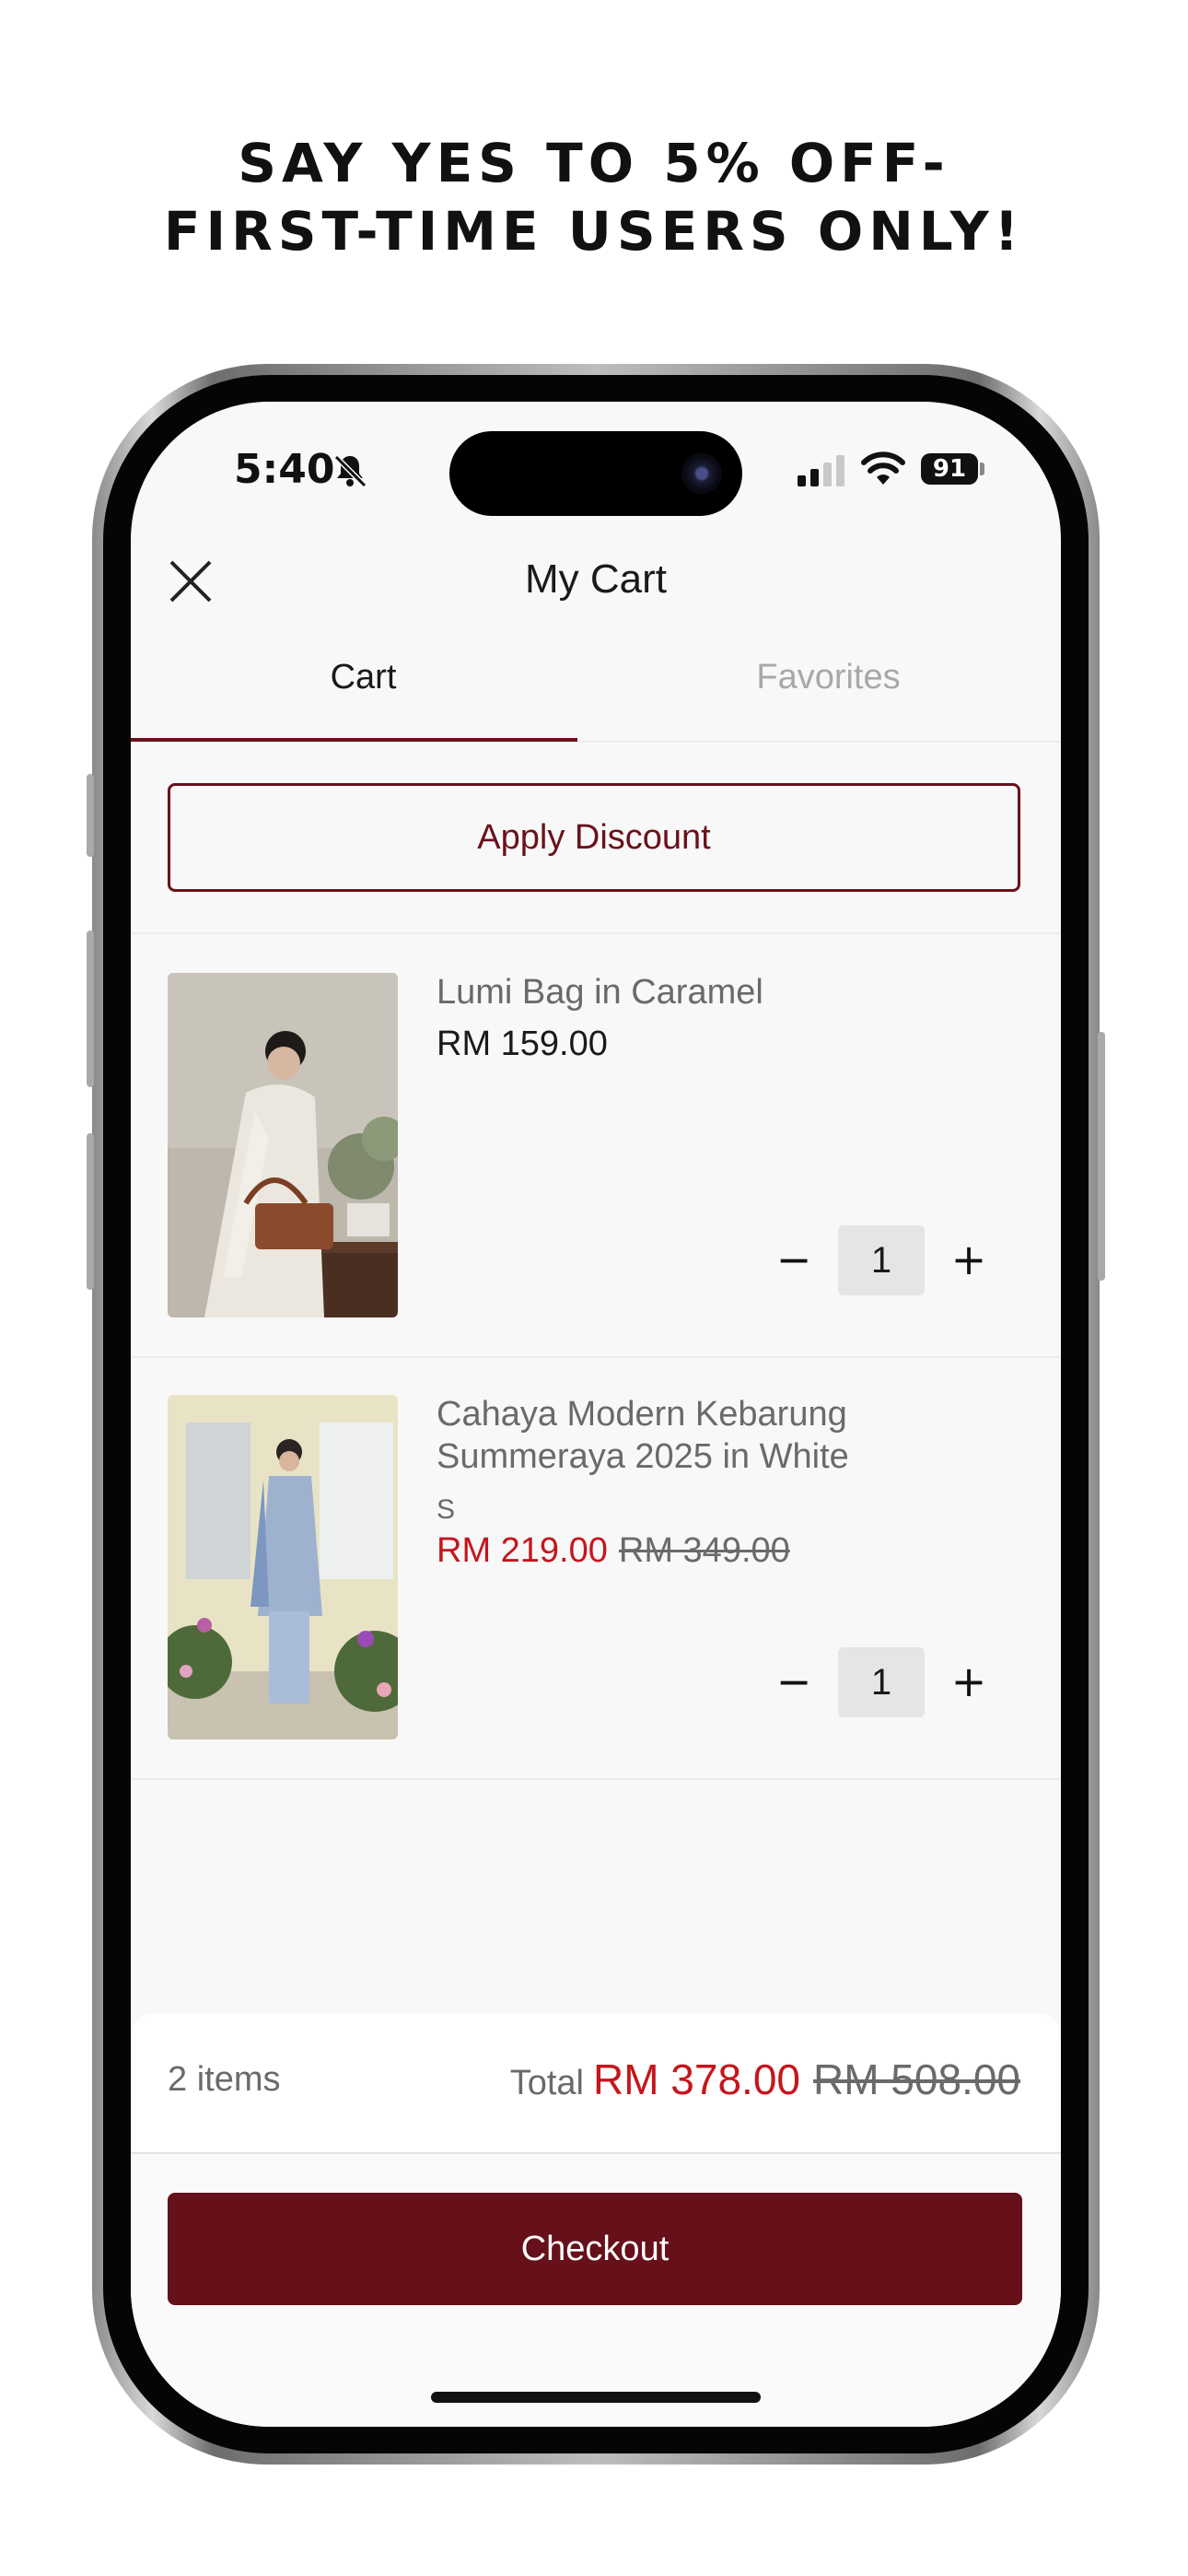 The height and width of the screenshot is (2576, 1188). Describe the element at coordinates (354, 740) in the screenshot. I see `active-tab-indicator` at that location.